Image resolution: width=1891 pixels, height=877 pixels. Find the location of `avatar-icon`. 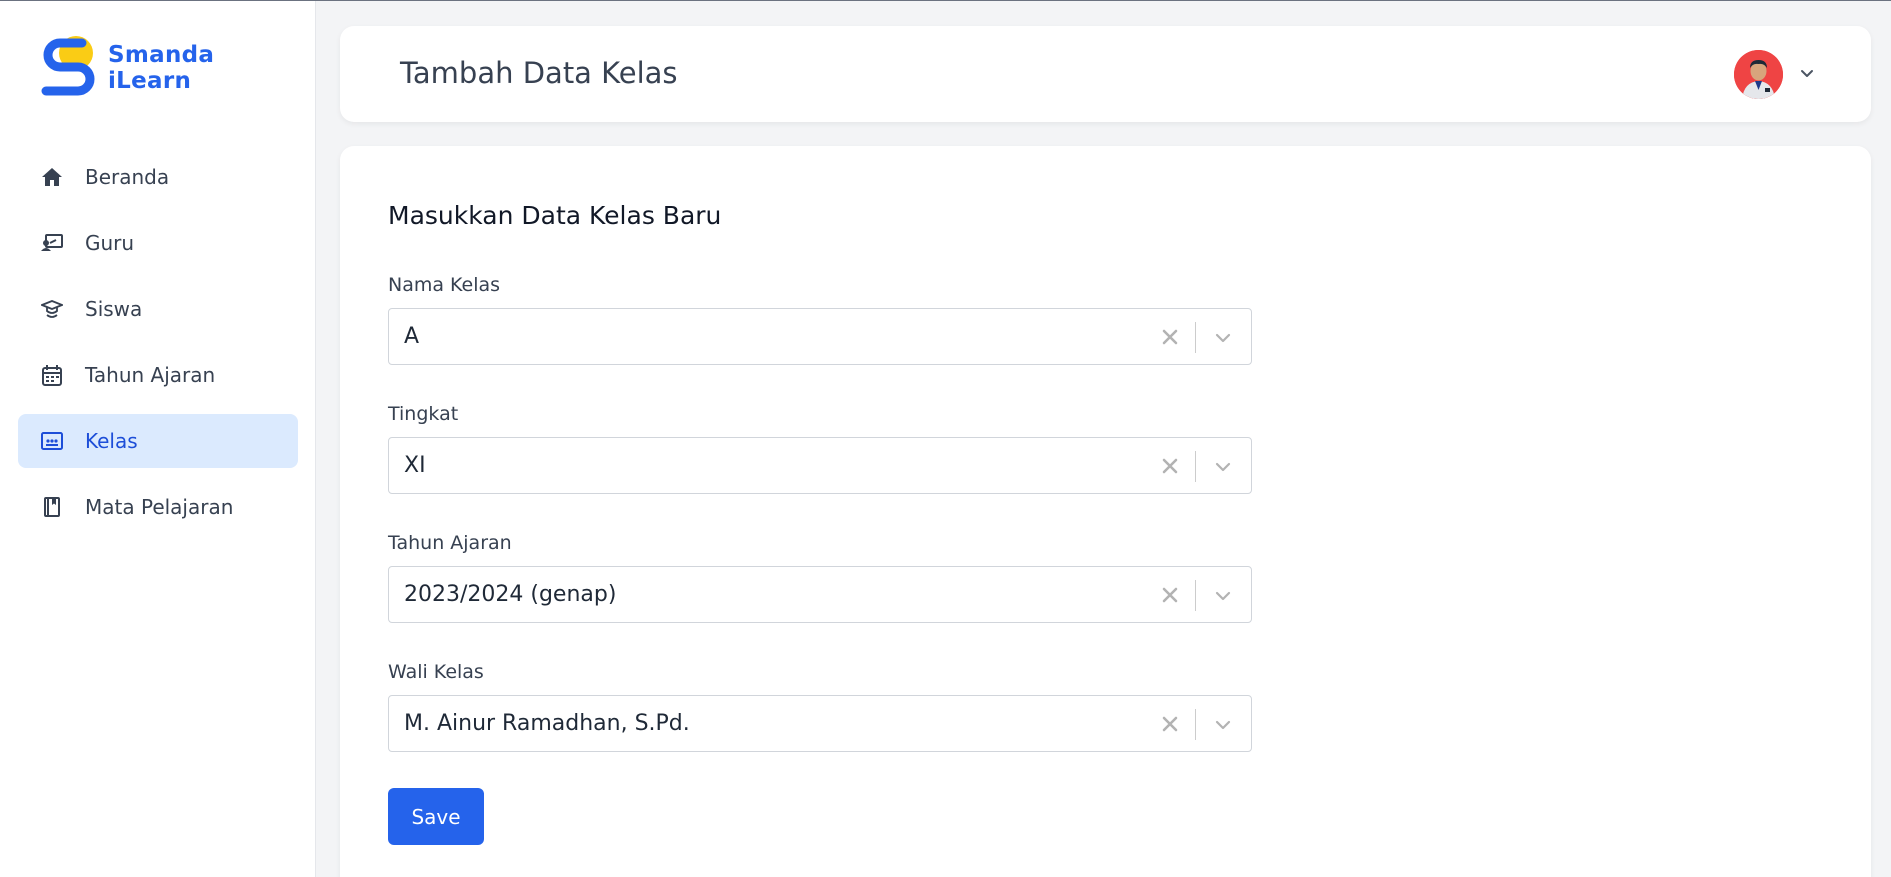

avatar-icon is located at coordinates (1758, 74).